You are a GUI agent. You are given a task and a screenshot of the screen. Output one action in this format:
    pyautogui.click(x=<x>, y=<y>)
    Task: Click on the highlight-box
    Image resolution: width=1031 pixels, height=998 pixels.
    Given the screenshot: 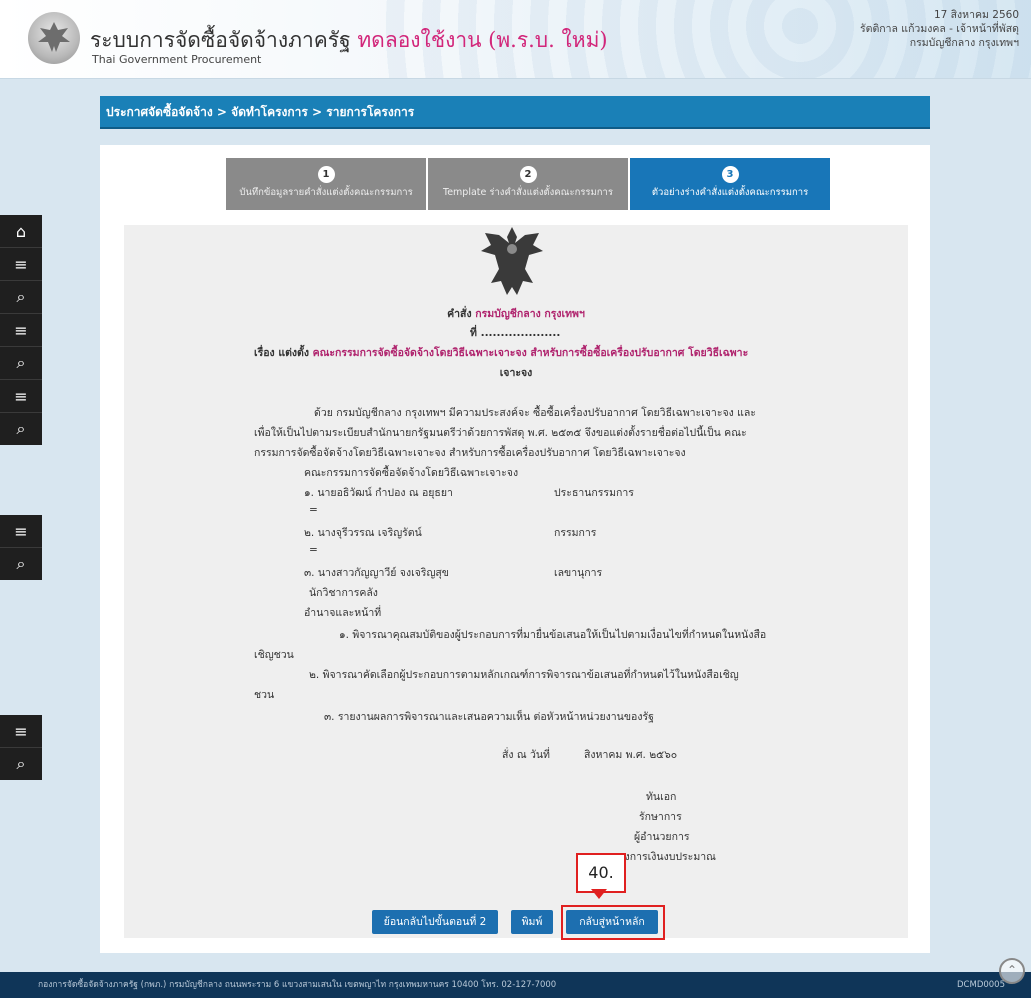 What is the action you would take?
    pyautogui.click(x=613, y=922)
    